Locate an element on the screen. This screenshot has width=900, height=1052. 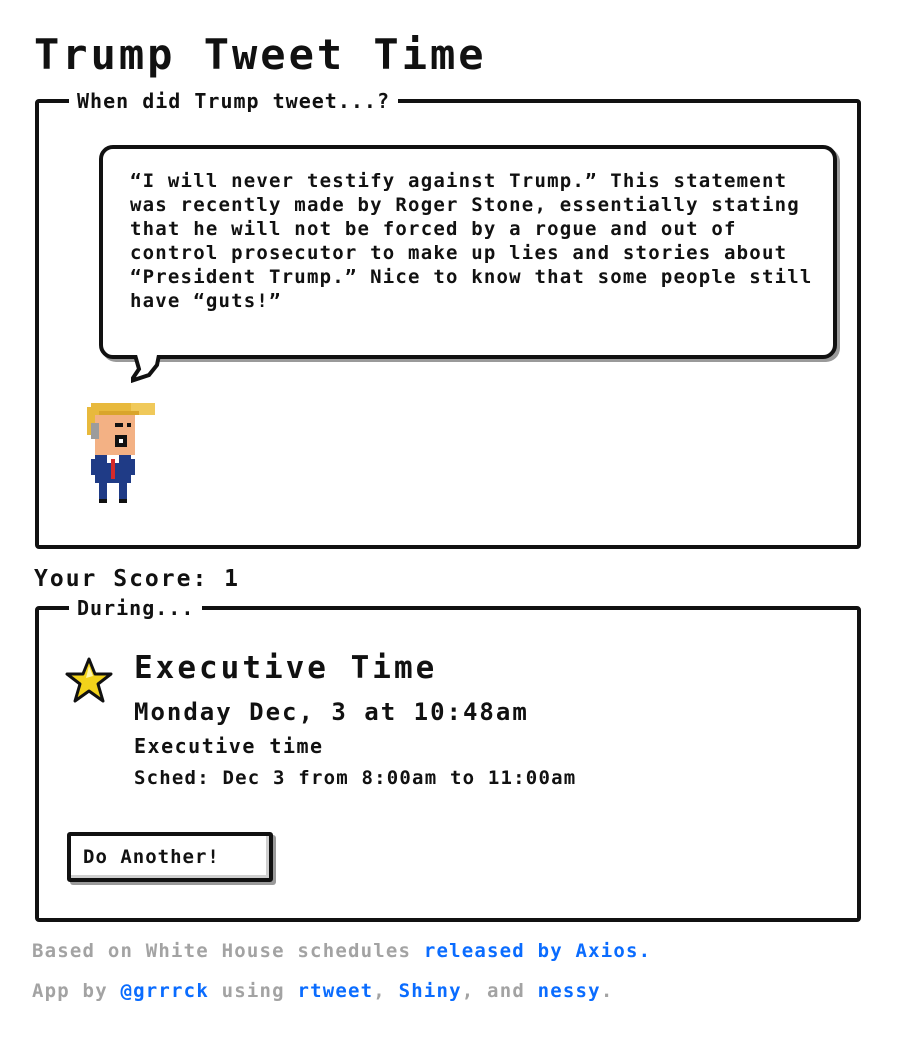
footer-text: , and is located at coordinates (499, 991).